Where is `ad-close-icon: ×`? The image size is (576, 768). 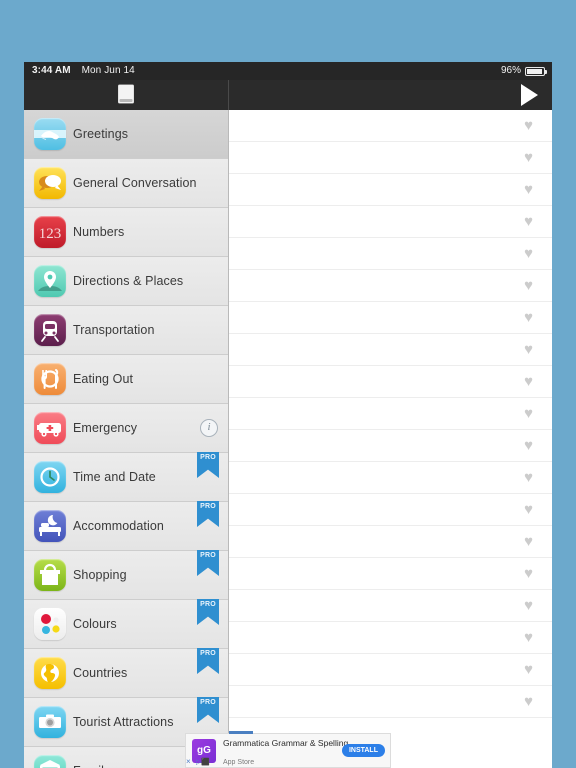
ad-close-icon: × is located at coordinates (188, 762).